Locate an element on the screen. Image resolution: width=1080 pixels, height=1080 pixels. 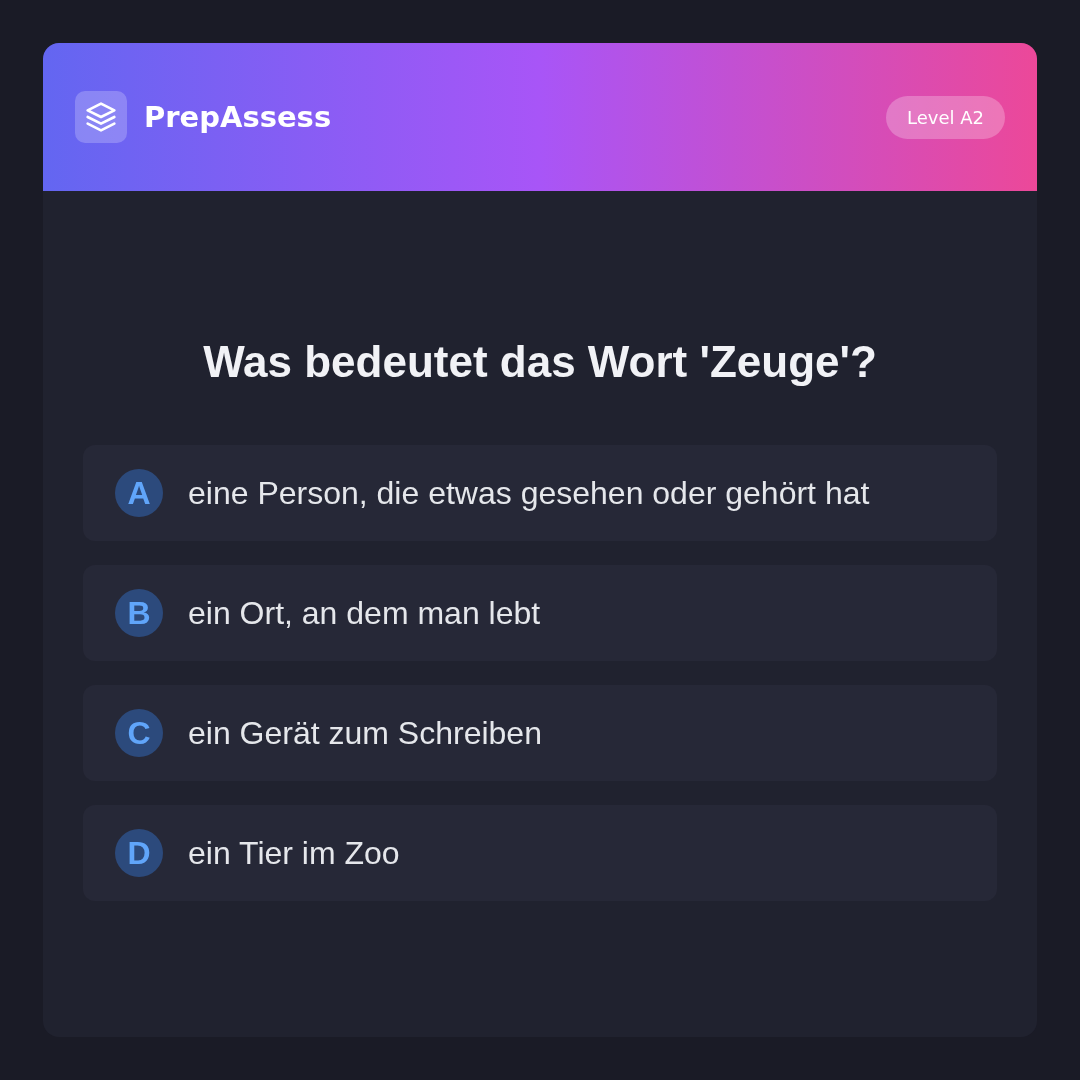
question-text: Was bedeutet das Wort 'Zeuge'? is located at coordinates (540, 362).